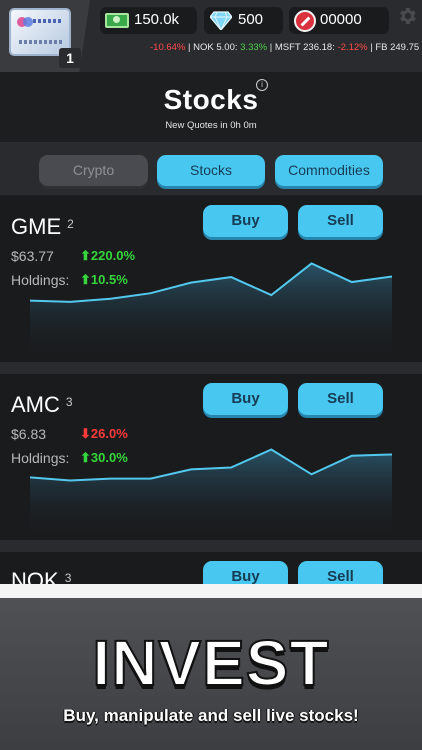 This screenshot has width=422, height=750. I want to click on page-header: Stocks i New Quotes in 0h 0m, so click(211, 107).